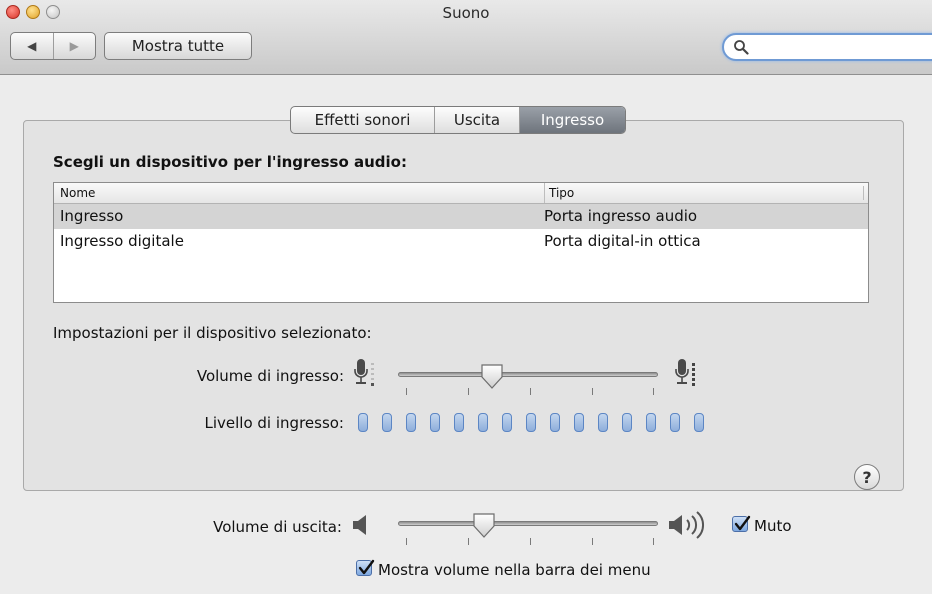 The width and height of the screenshot is (932, 594). Describe the element at coordinates (359, 525) in the screenshot. I see `speaker-low-icon` at that location.